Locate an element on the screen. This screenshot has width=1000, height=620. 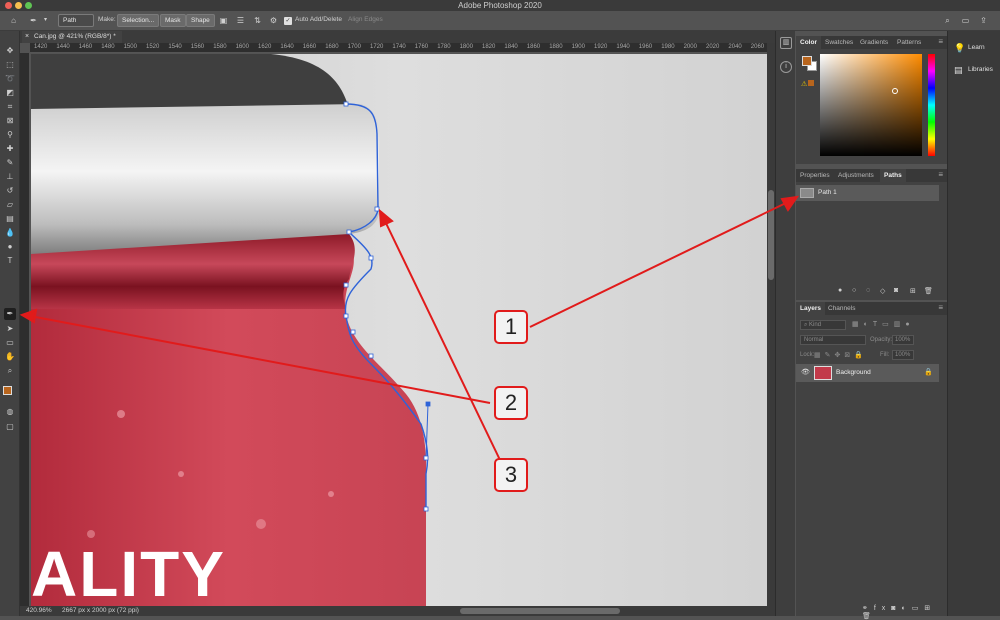
type-tool-icon: T is located at coordinates (10, 261).